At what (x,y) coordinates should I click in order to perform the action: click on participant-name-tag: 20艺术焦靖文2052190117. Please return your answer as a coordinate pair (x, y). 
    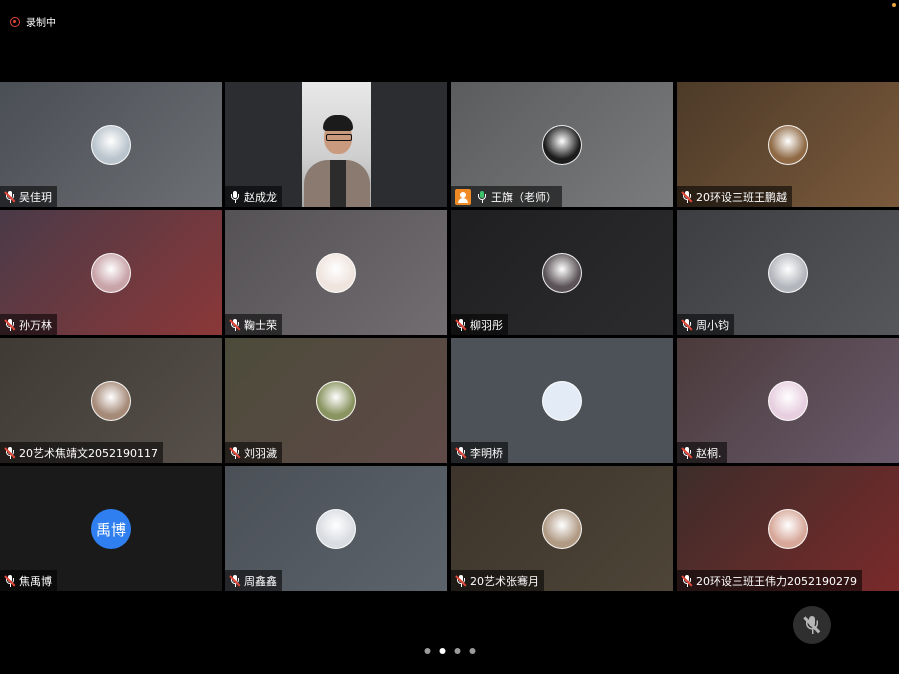
    Looking at the image, I should click on (81, 452).